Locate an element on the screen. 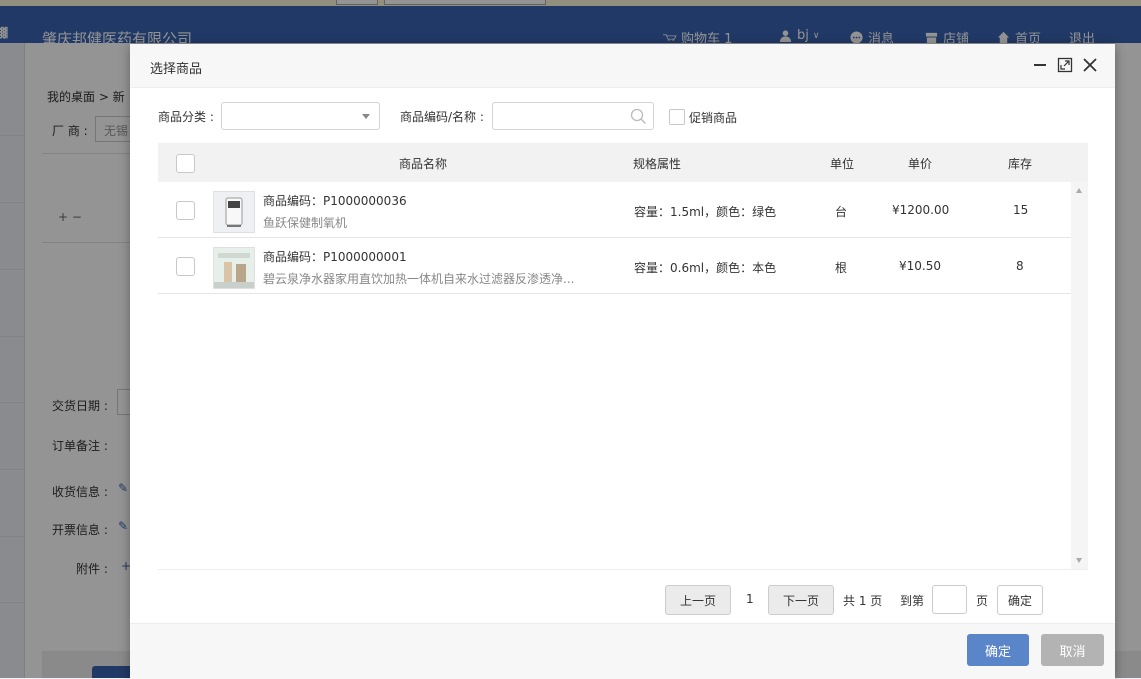 This screenshot has width=1141, height=679. product-unit: 根 is located at coordinates (841, 268).